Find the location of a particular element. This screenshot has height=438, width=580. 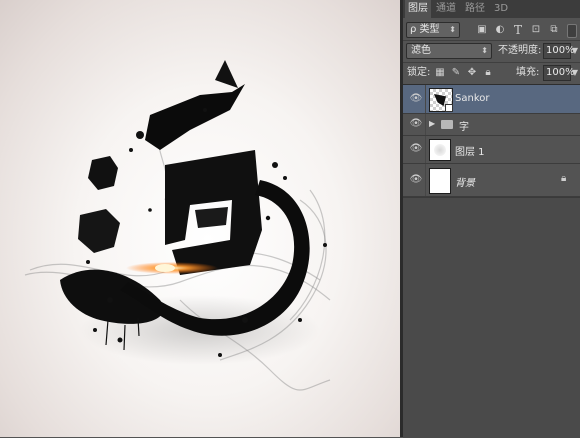

opacity-input: 100% is located at coordinates (559, 51).